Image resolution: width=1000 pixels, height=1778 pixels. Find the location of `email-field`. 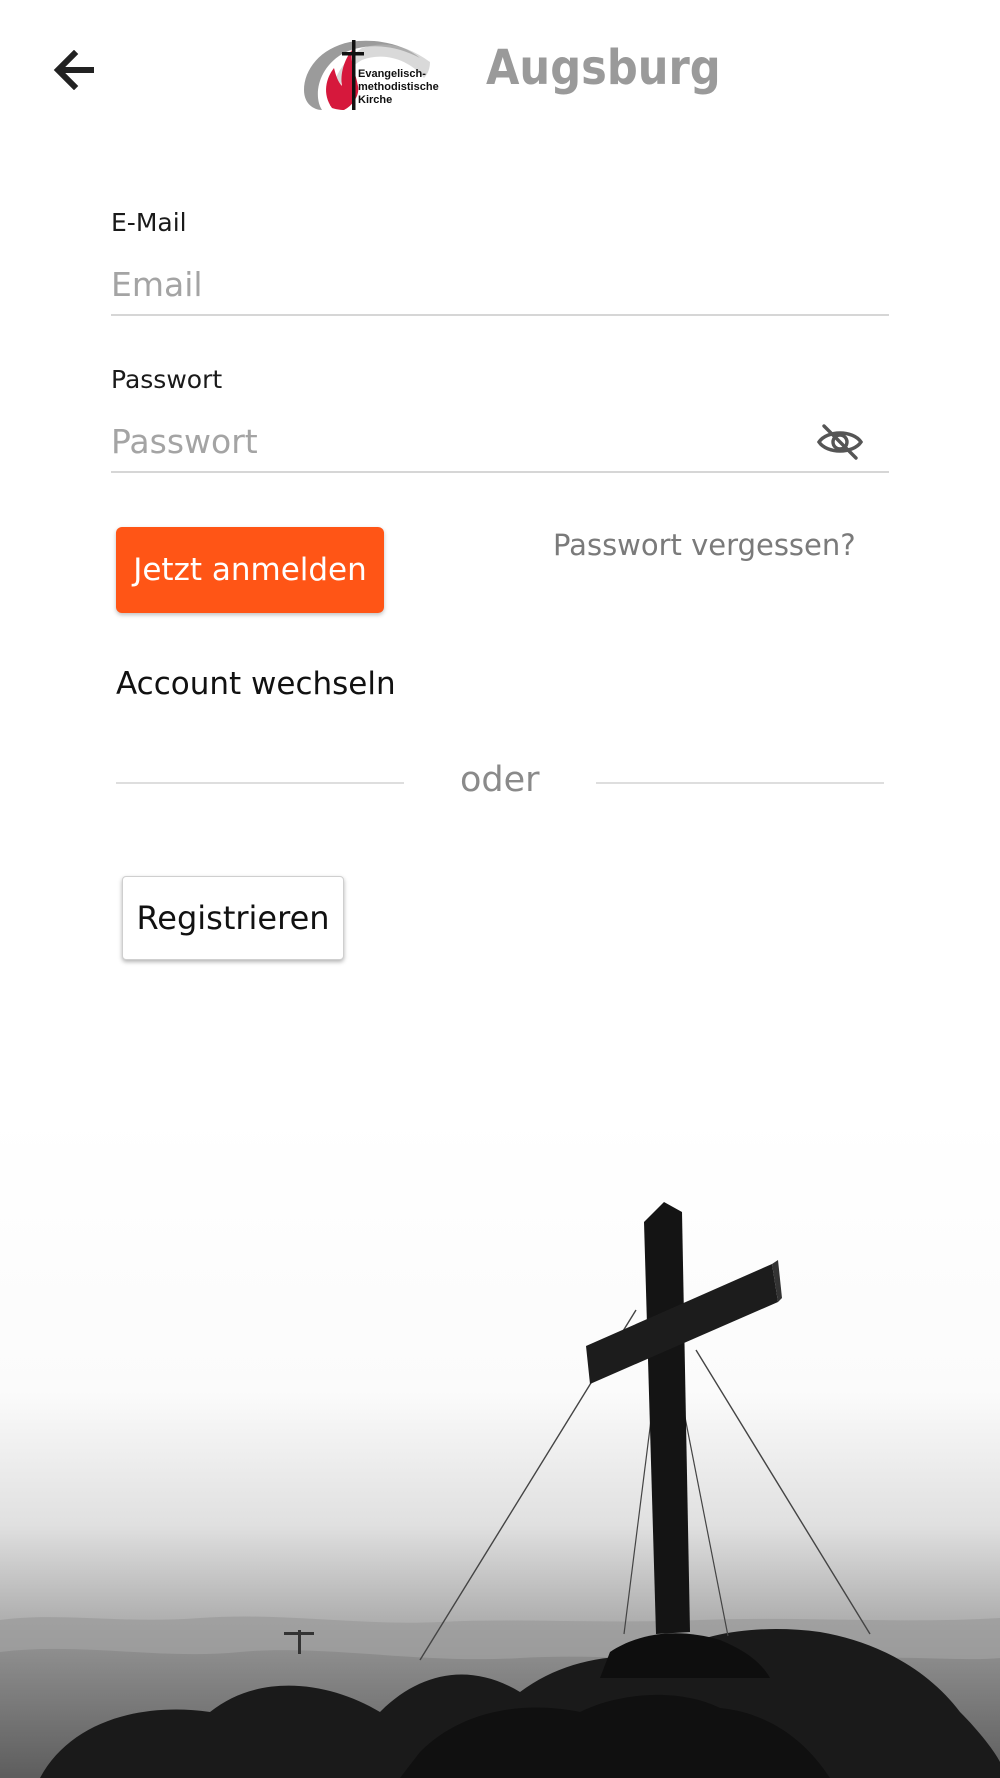

email-field is located at coordinates (500, 285).